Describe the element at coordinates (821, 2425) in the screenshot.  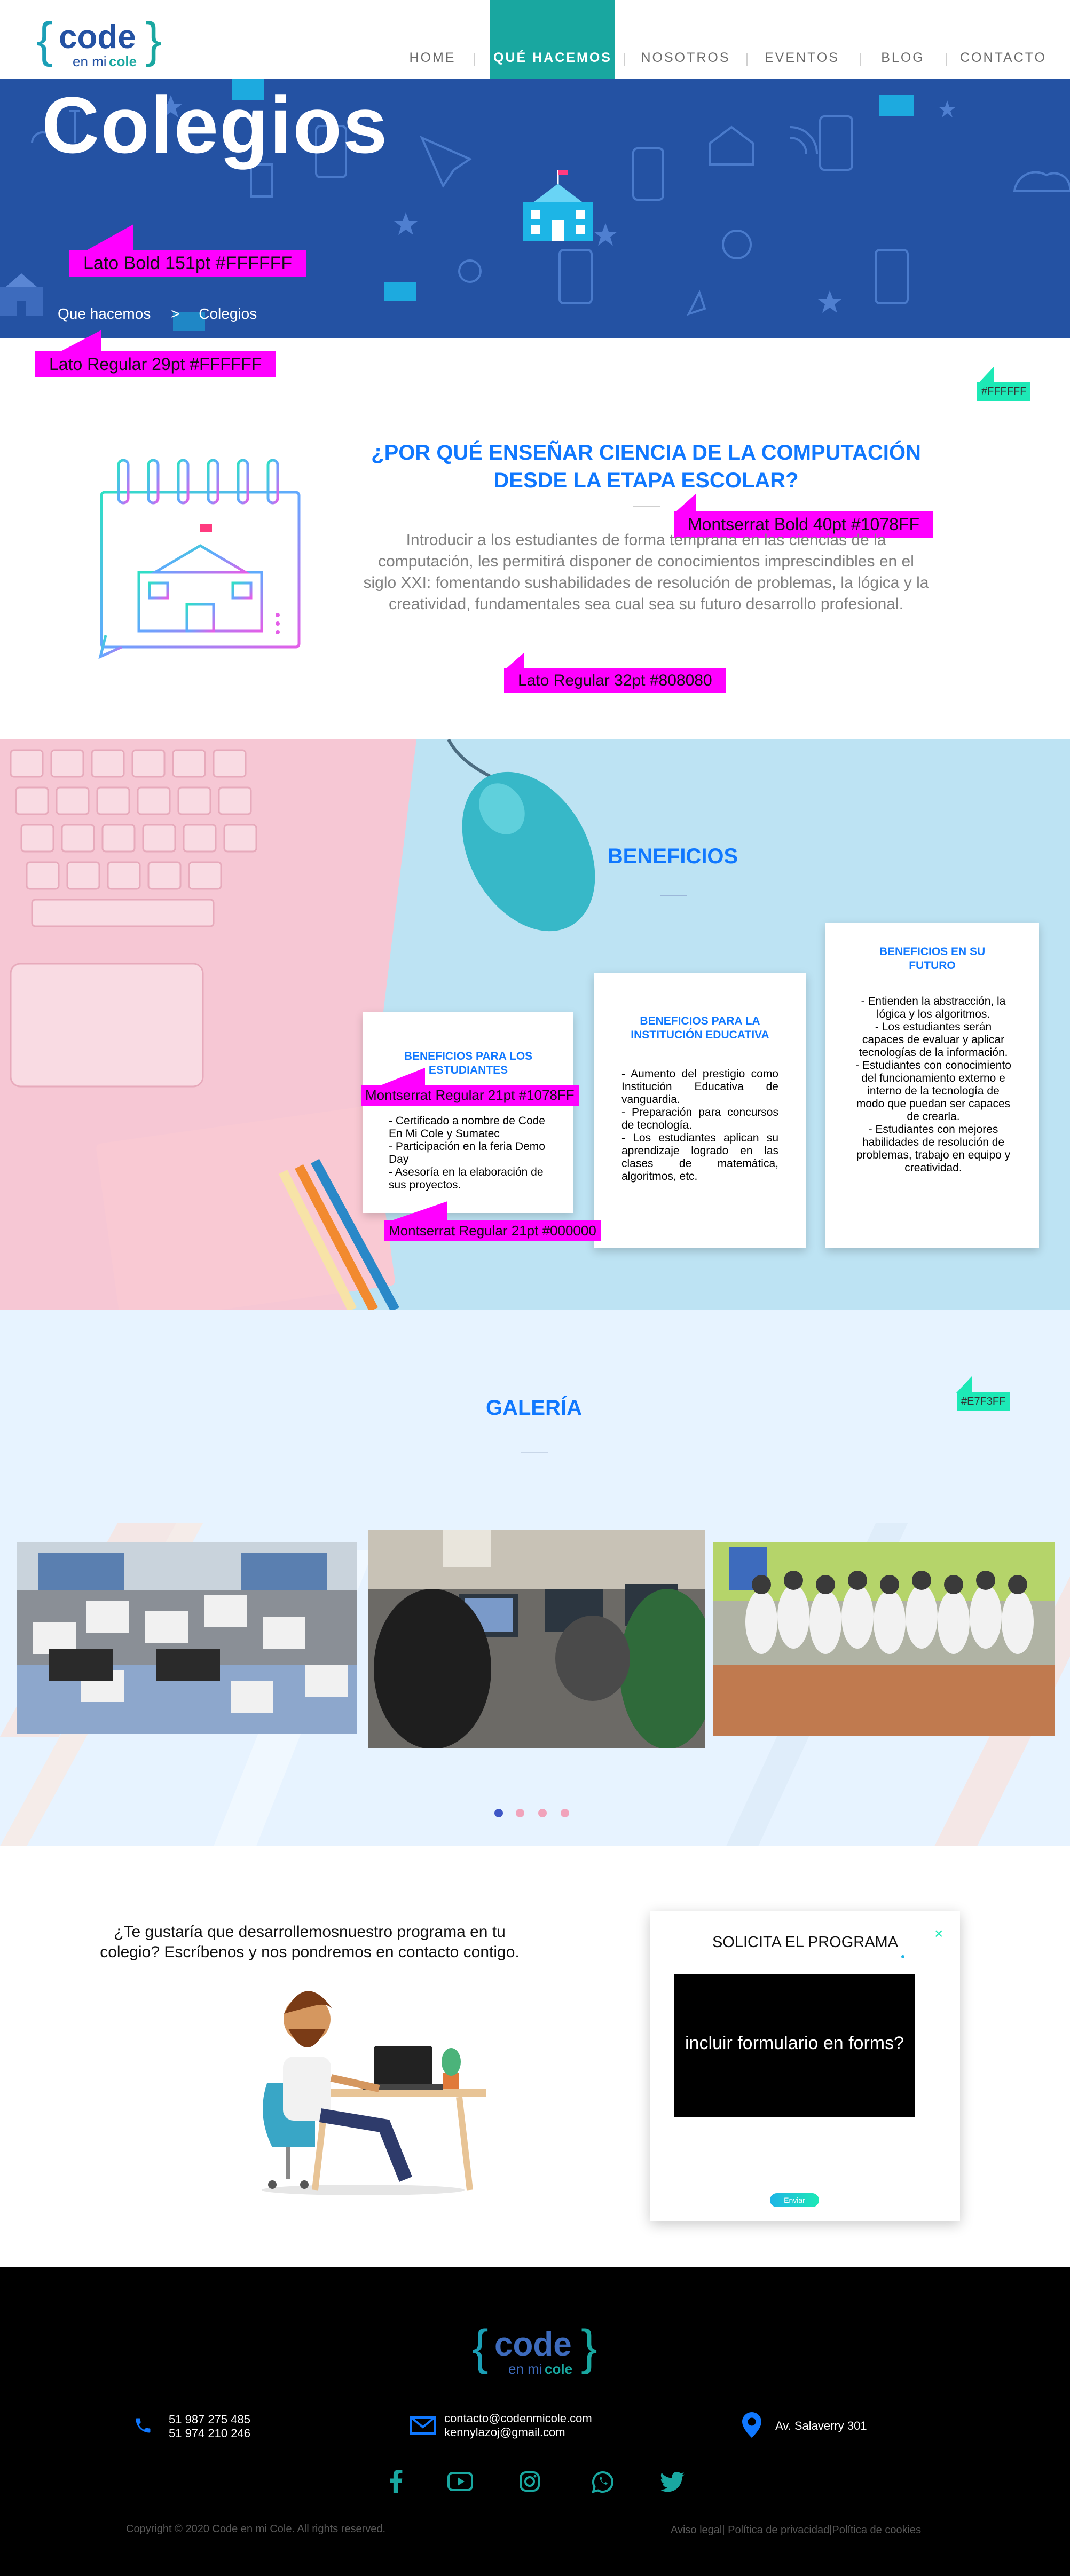
I see `footer-address: Av. Salaverry 301` at that location.